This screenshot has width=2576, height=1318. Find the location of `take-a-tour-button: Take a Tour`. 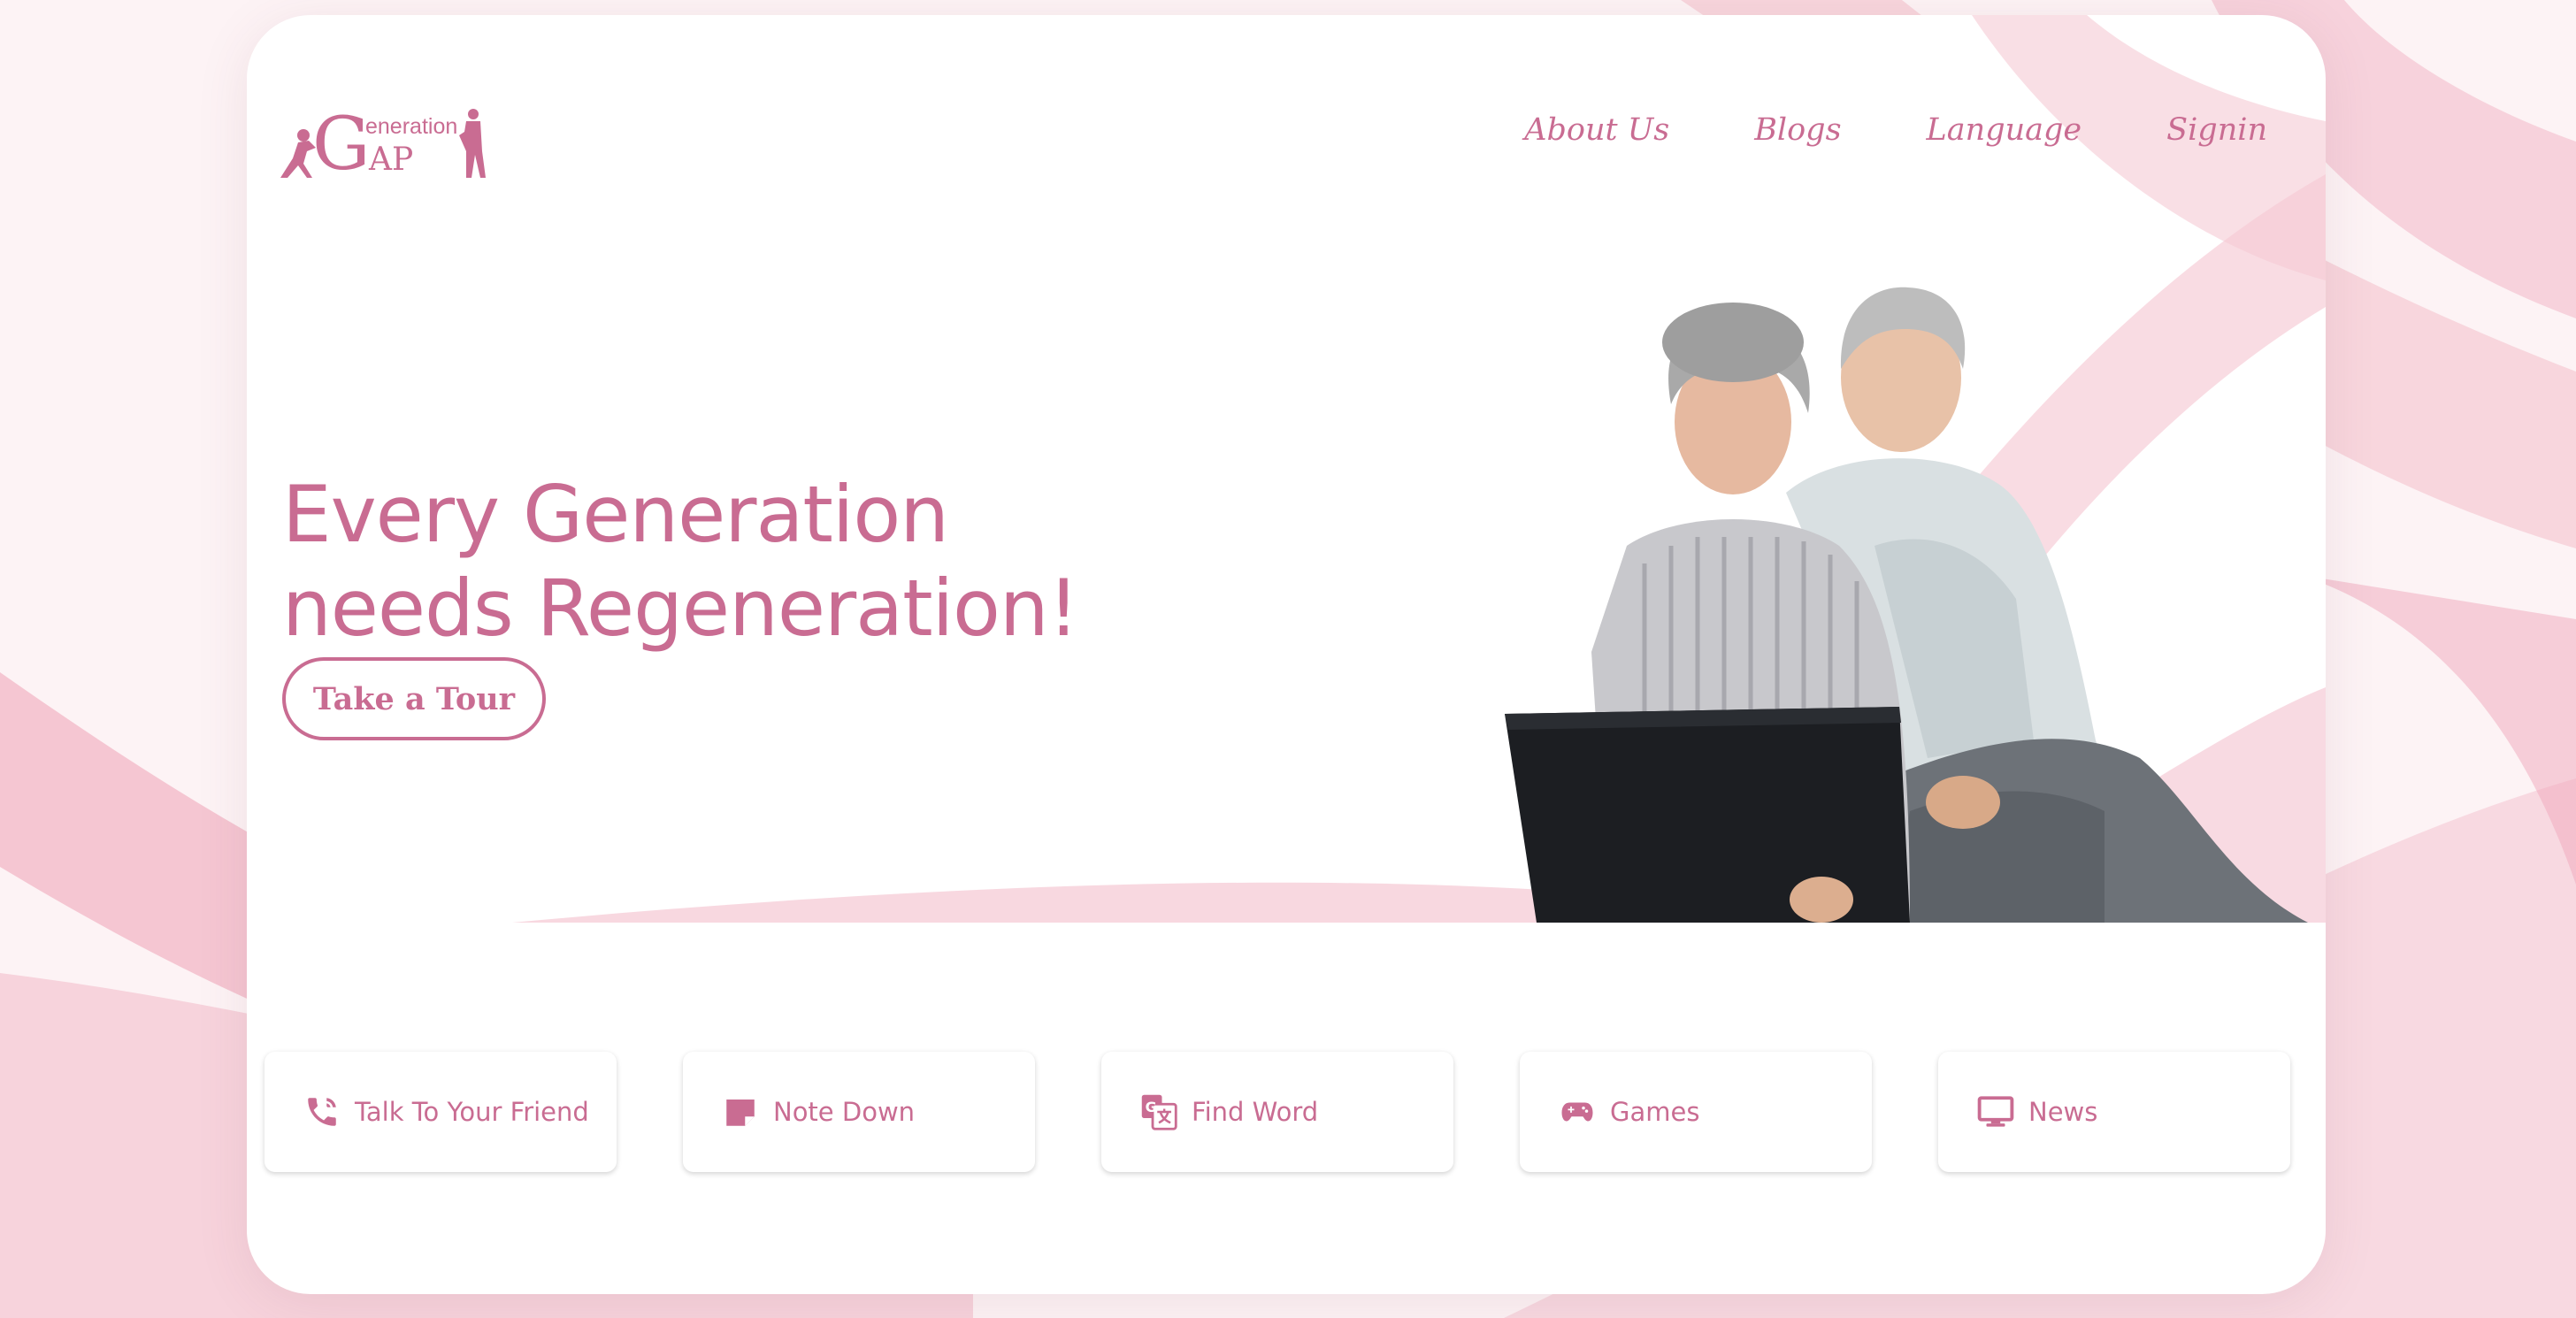

take-a-tour-button: Take a Tour is located at coordinates (414, 698).